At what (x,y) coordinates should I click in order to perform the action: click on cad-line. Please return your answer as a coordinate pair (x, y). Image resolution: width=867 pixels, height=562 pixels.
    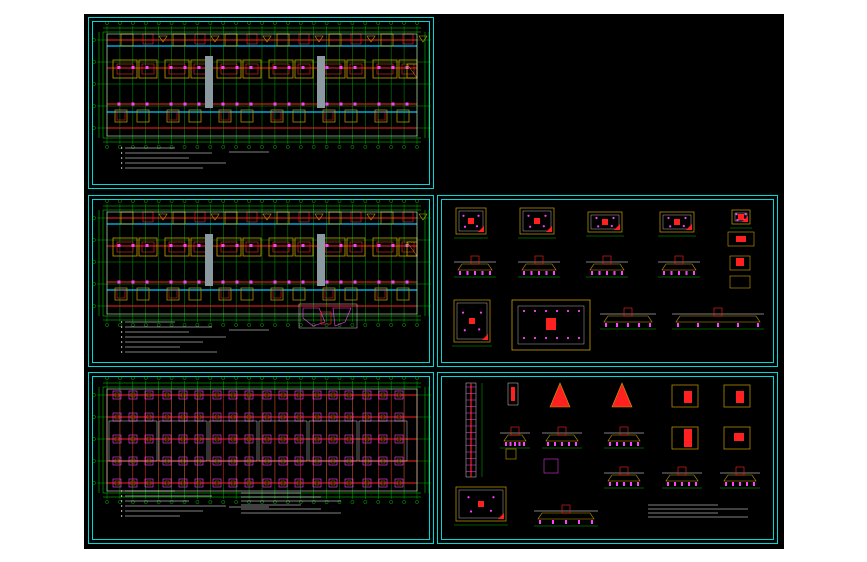
    Looking at the image, I should click on (412, 71).